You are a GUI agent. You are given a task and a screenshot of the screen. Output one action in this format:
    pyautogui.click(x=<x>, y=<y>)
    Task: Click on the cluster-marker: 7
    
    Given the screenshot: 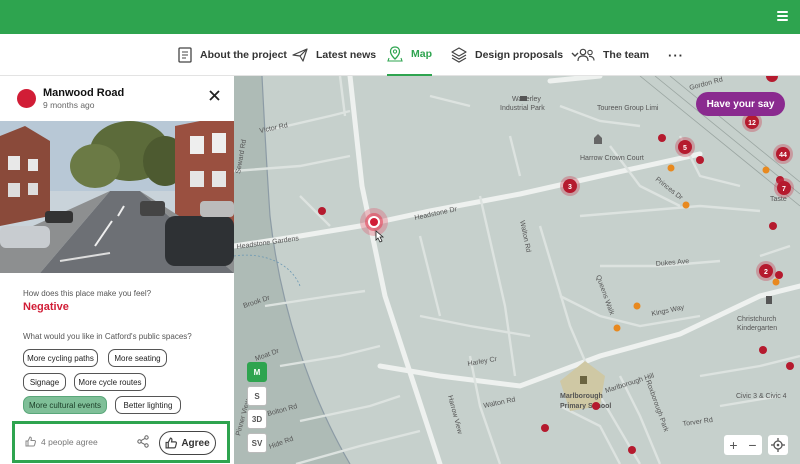 What is the action you would take?
    pyautogui.click(x=784, y=188)
    